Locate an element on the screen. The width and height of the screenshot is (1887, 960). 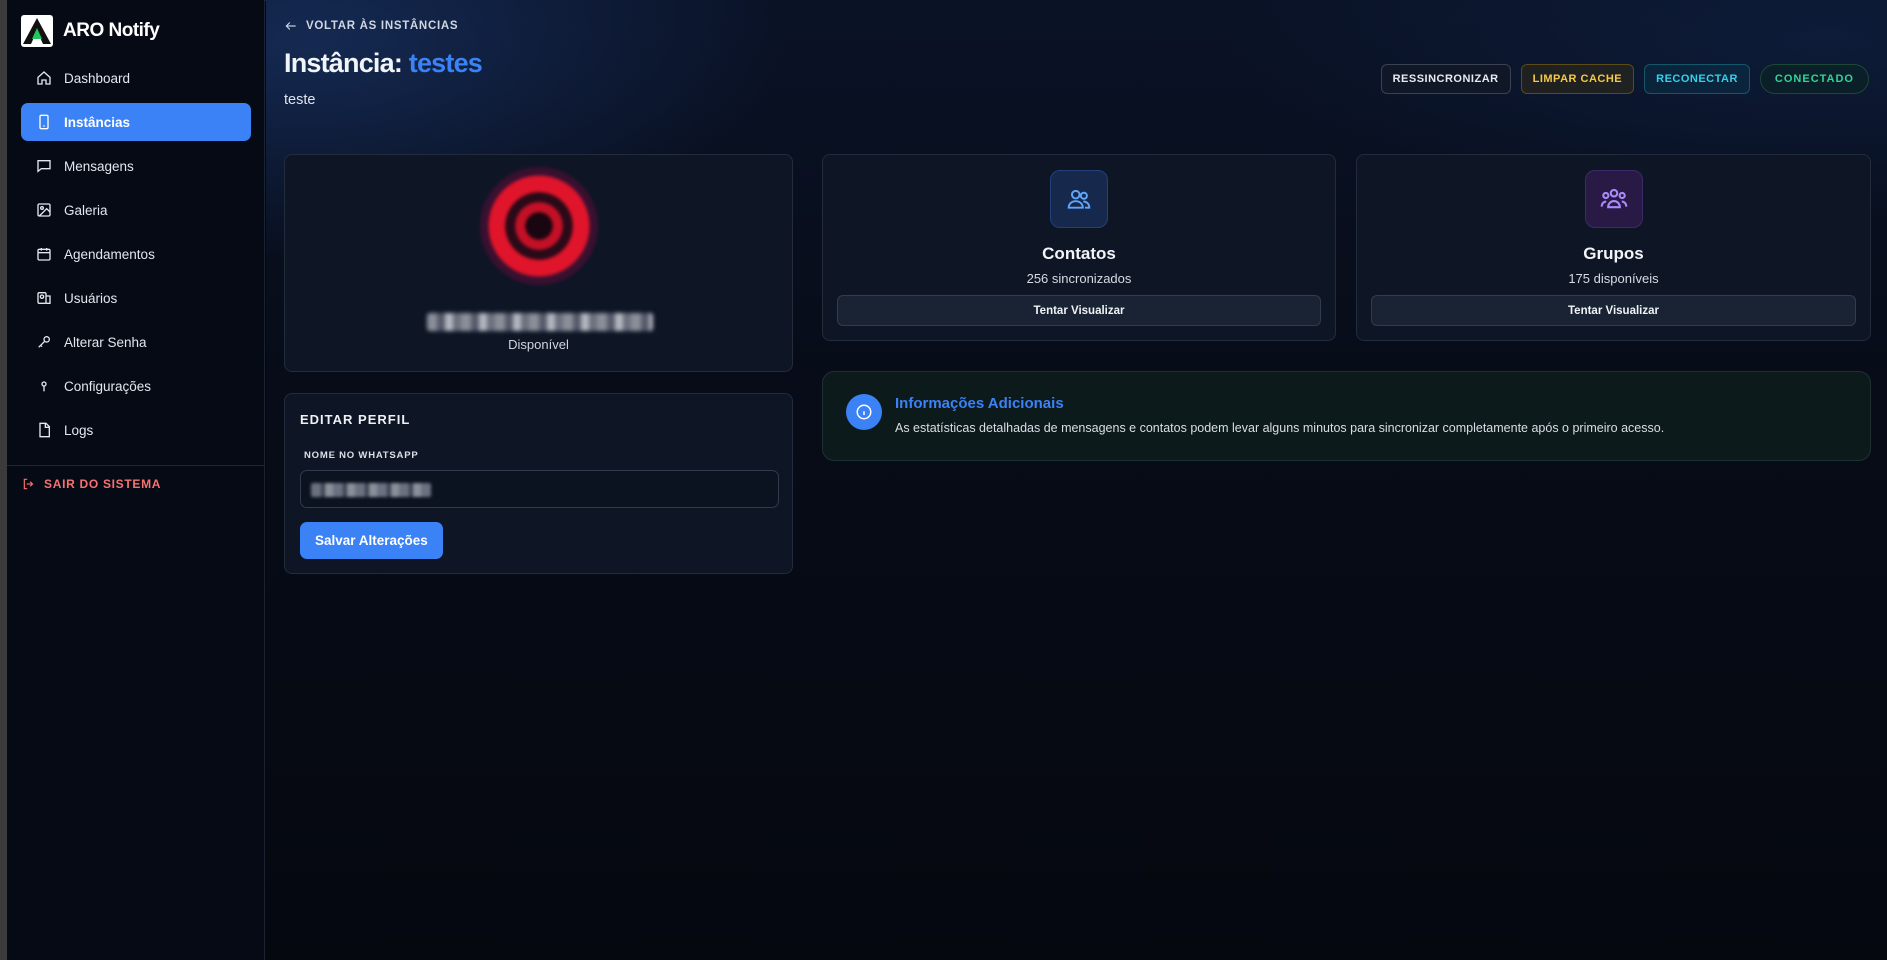
app-logo is located at coordinates (37, 31).